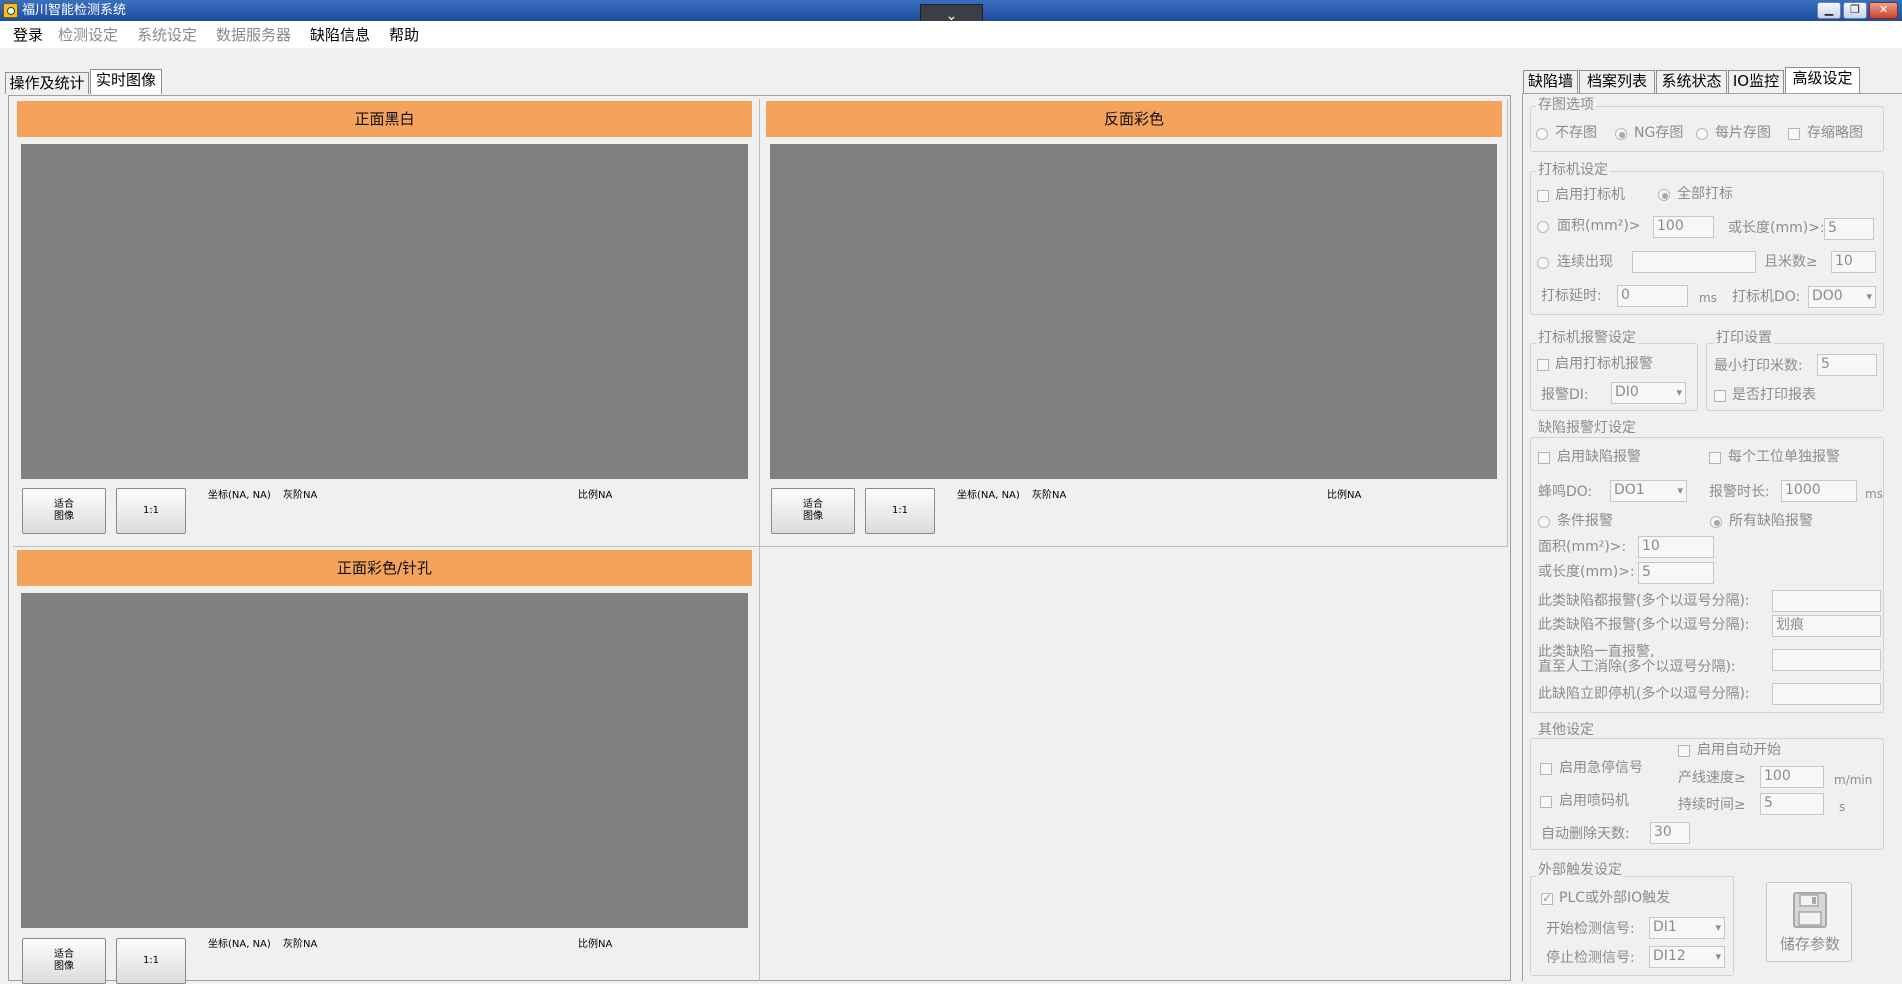 Image resolution: width=1902 pixels, height=984 pixels. I want to click on menu-detection-settings: 检测设定, so click(88, 35).